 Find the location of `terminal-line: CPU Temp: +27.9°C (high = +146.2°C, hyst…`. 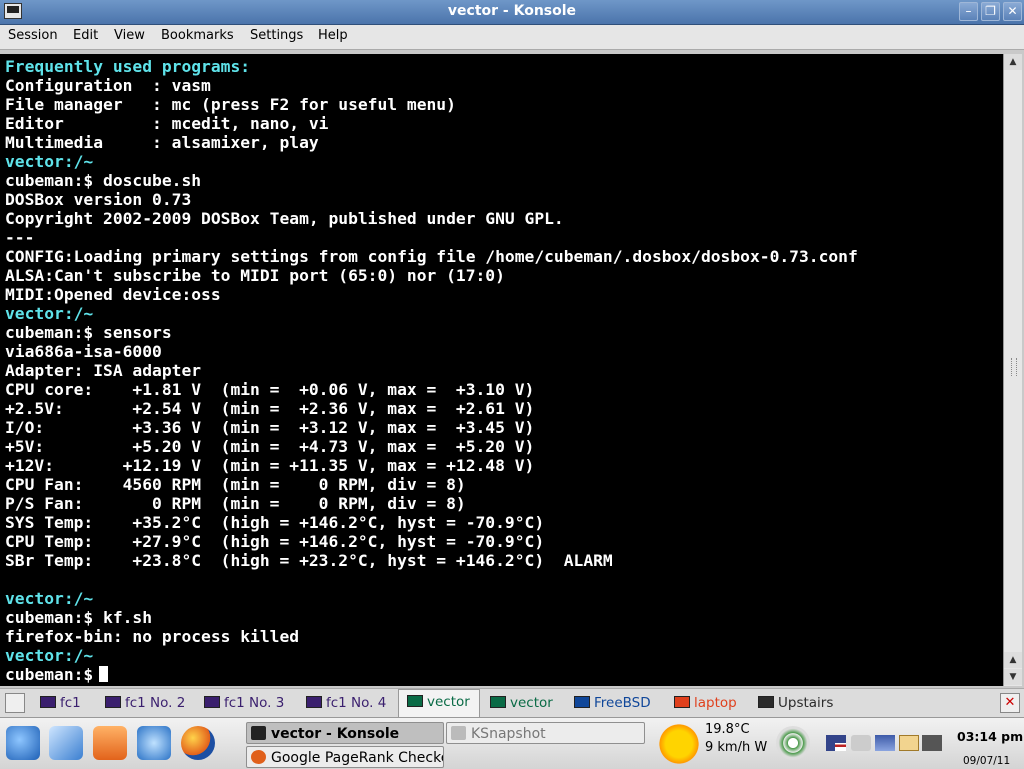

terminal-line: CPU Temp: +27.9°C (high = +146.2°C, hyst… is located at coordinates (275, 541).